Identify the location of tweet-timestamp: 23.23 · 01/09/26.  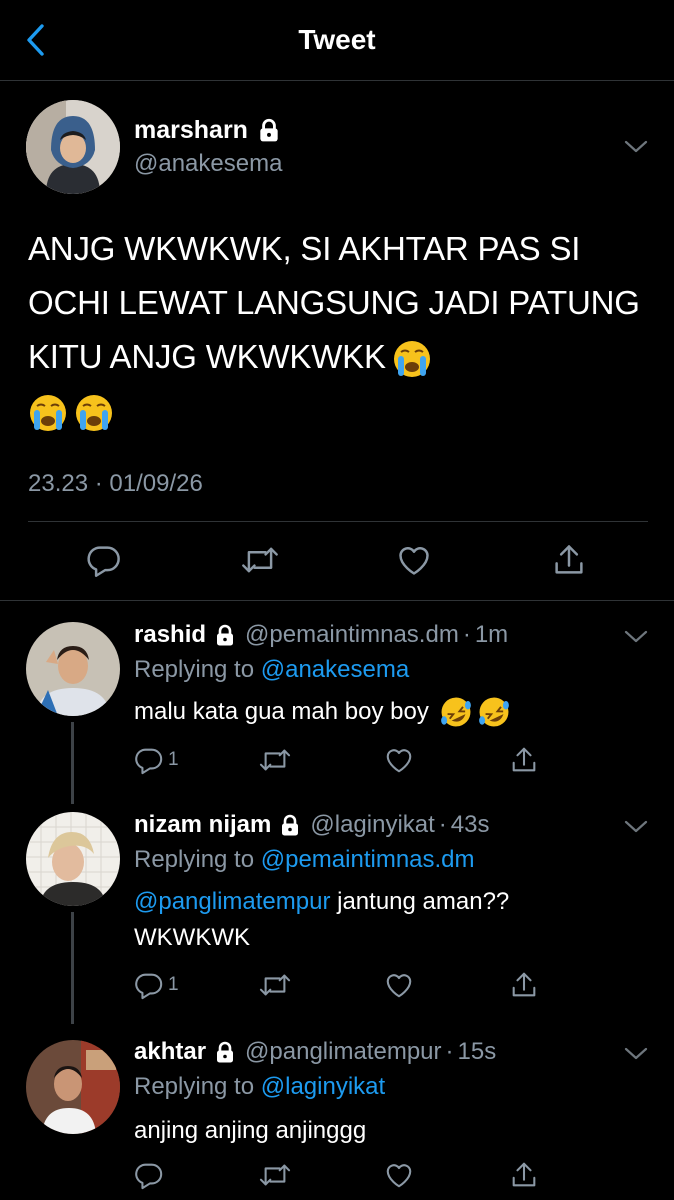
(115, 483).